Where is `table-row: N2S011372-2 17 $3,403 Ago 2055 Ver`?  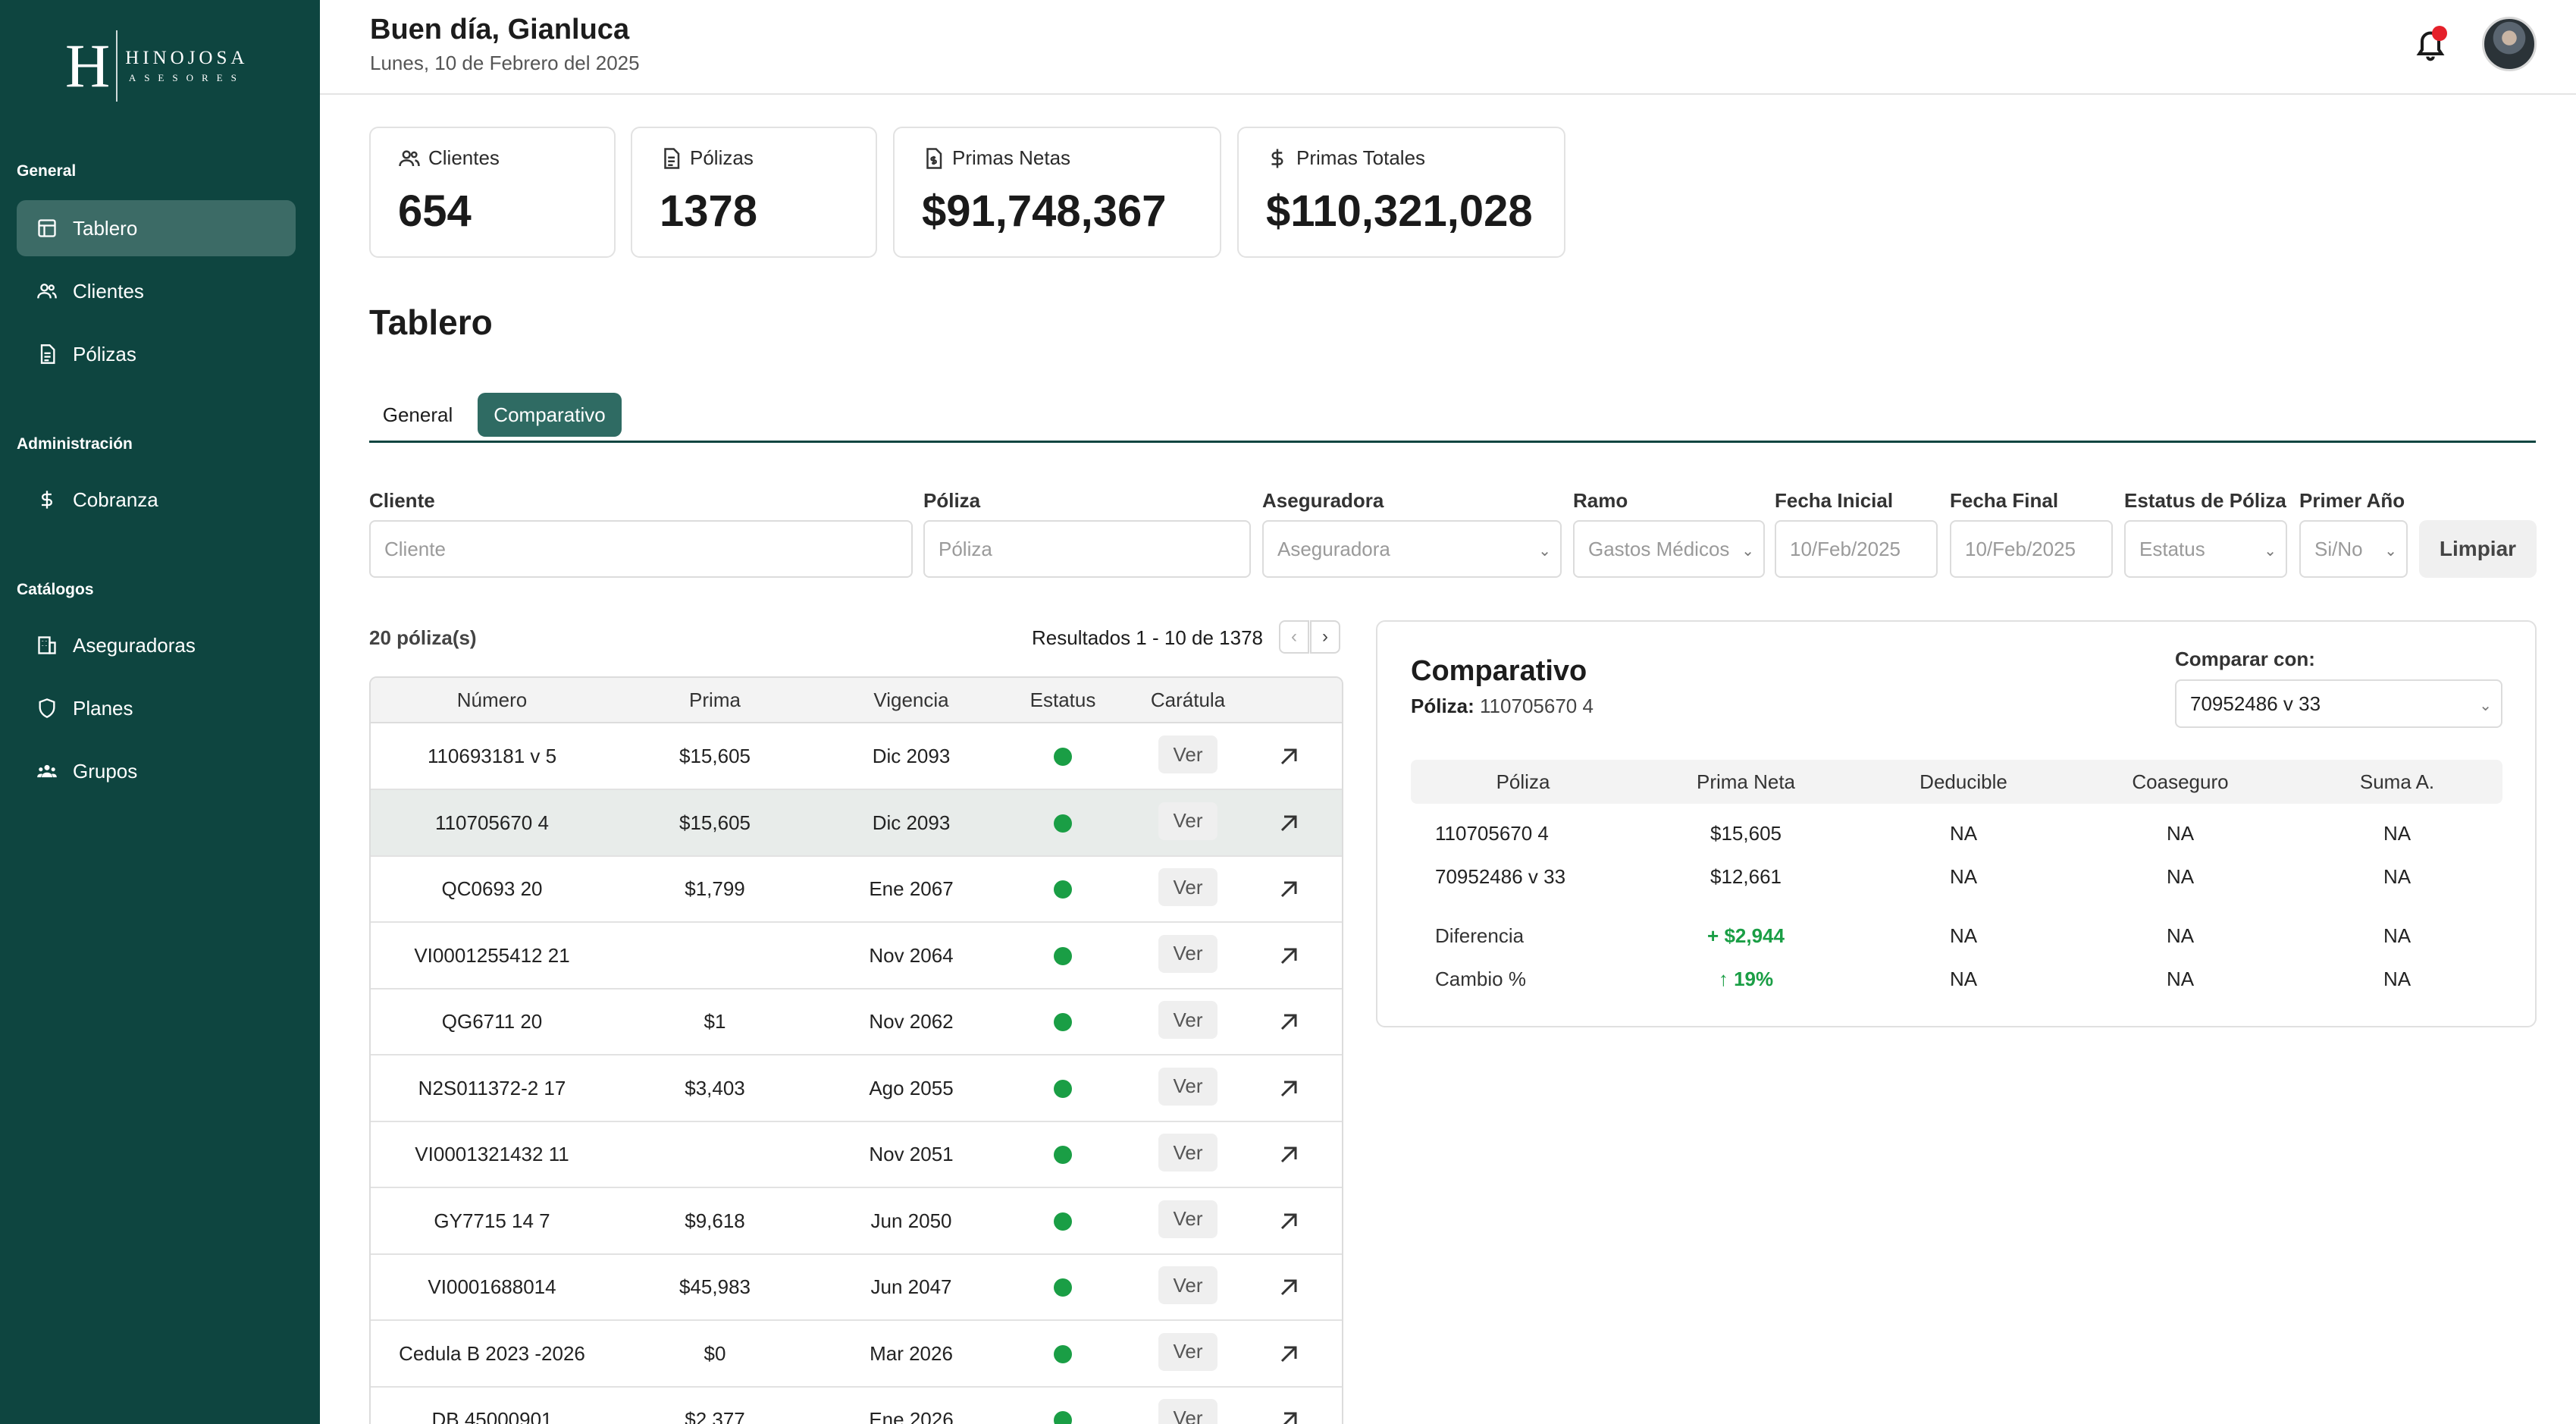
table-row: N2S011372-2 17 $3,403 Ago 2055 Ver is located at coordinates (856, 1089).